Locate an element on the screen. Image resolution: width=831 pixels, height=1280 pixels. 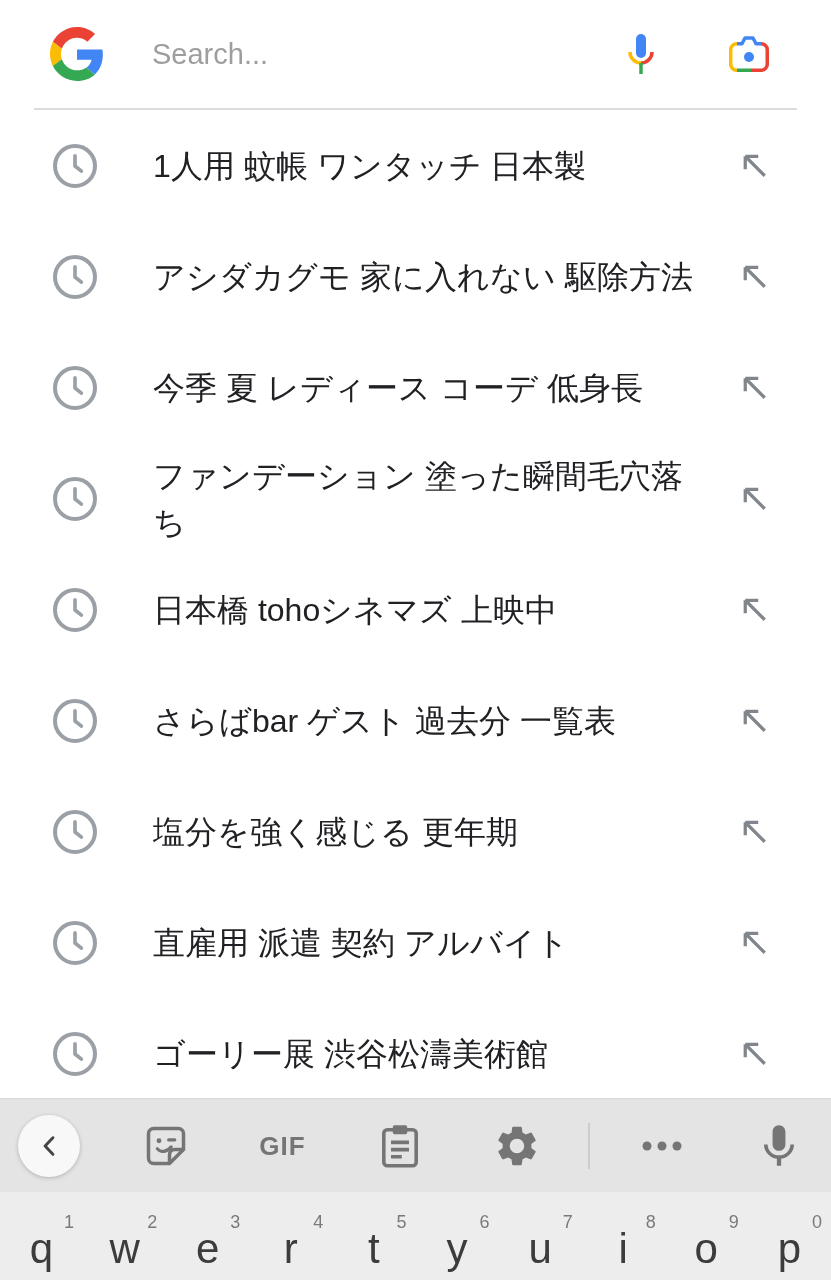
key-button: r 4 is located at coordinates (291, 1236).